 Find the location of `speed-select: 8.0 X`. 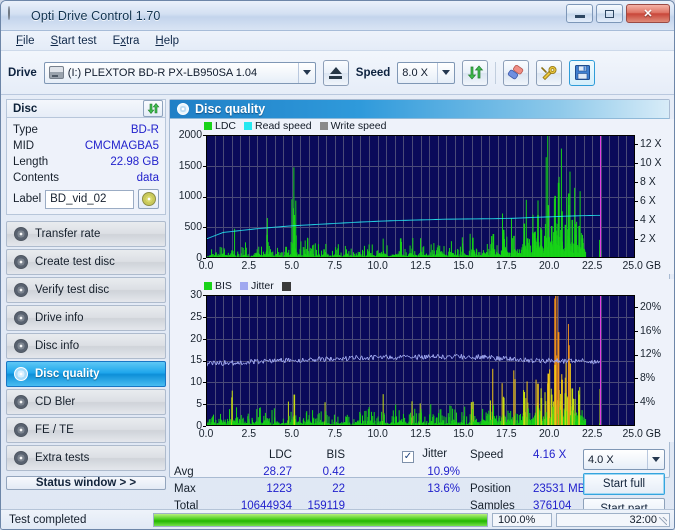

speed-select: 8.0 X is located at coordinates (426, 72).